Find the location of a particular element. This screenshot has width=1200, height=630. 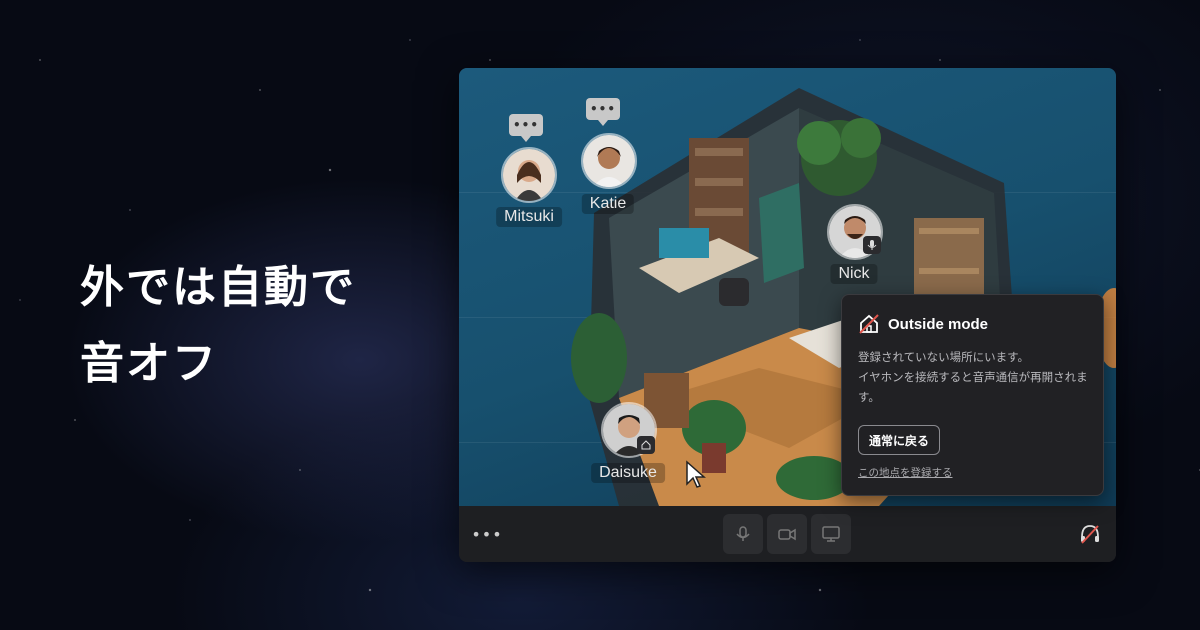

camera-icon is located at coordinates (787, 534).